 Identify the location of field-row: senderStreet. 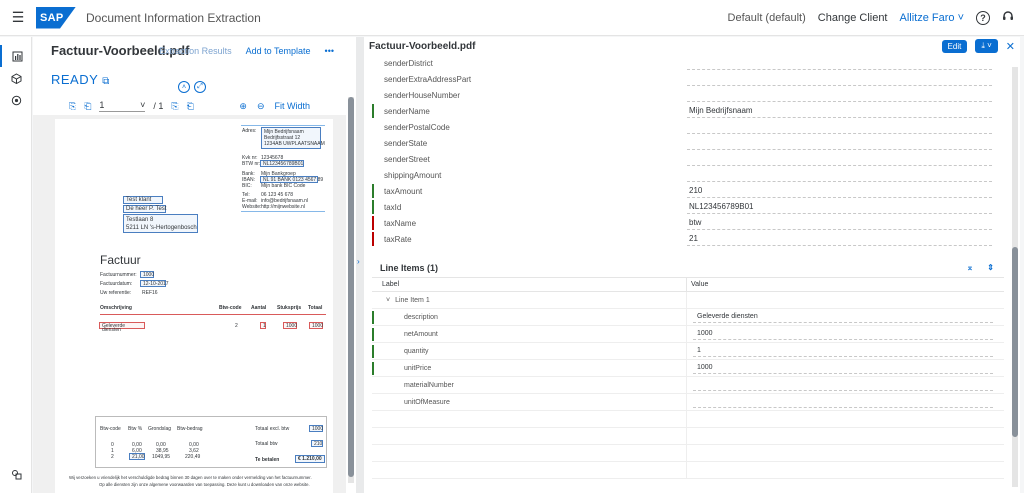
(688, 159).